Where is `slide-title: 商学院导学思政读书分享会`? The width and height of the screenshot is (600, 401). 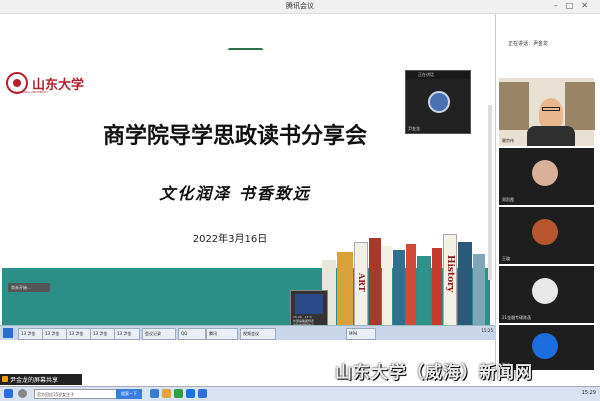
slide-title: 商学院导学思政读书分享会 is located at coordinates (234, 136).